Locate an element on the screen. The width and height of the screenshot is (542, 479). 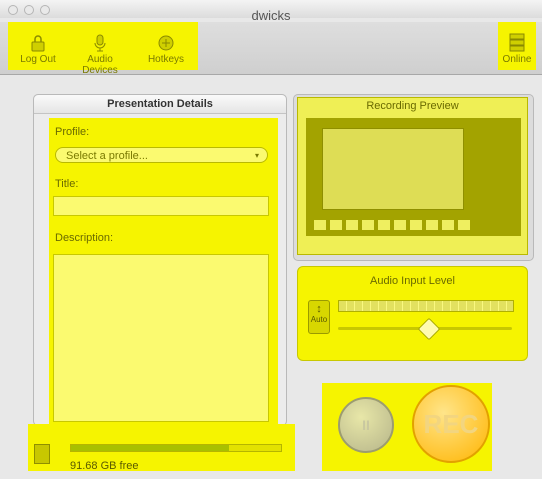
profile-select: Select a profile... ▾ is located at coordinates (161, 155).